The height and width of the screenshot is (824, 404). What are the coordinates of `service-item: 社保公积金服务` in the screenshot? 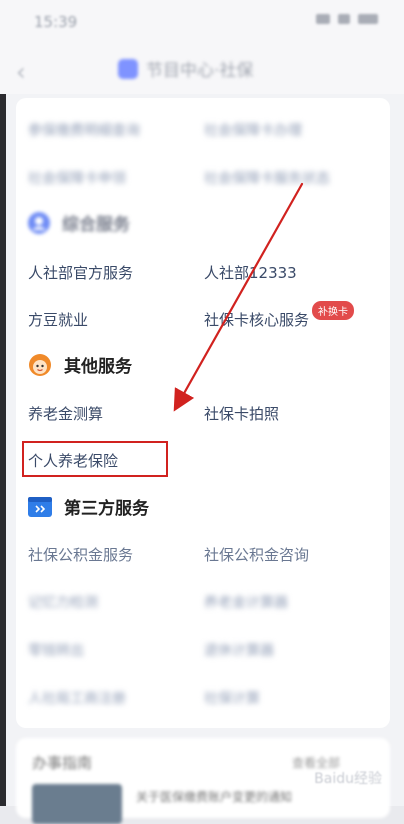 It's located at (80, 554).